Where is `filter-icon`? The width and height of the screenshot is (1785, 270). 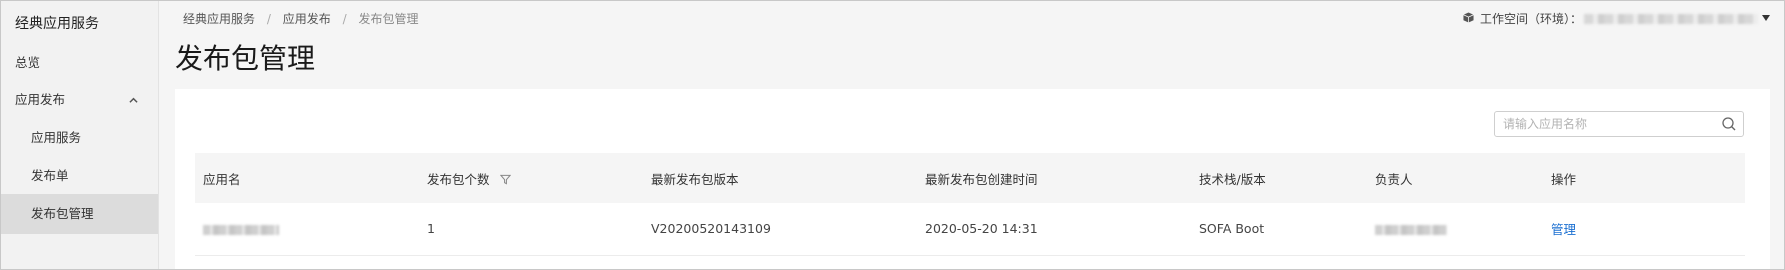
filter-icon is located at coordinates (505, 180).